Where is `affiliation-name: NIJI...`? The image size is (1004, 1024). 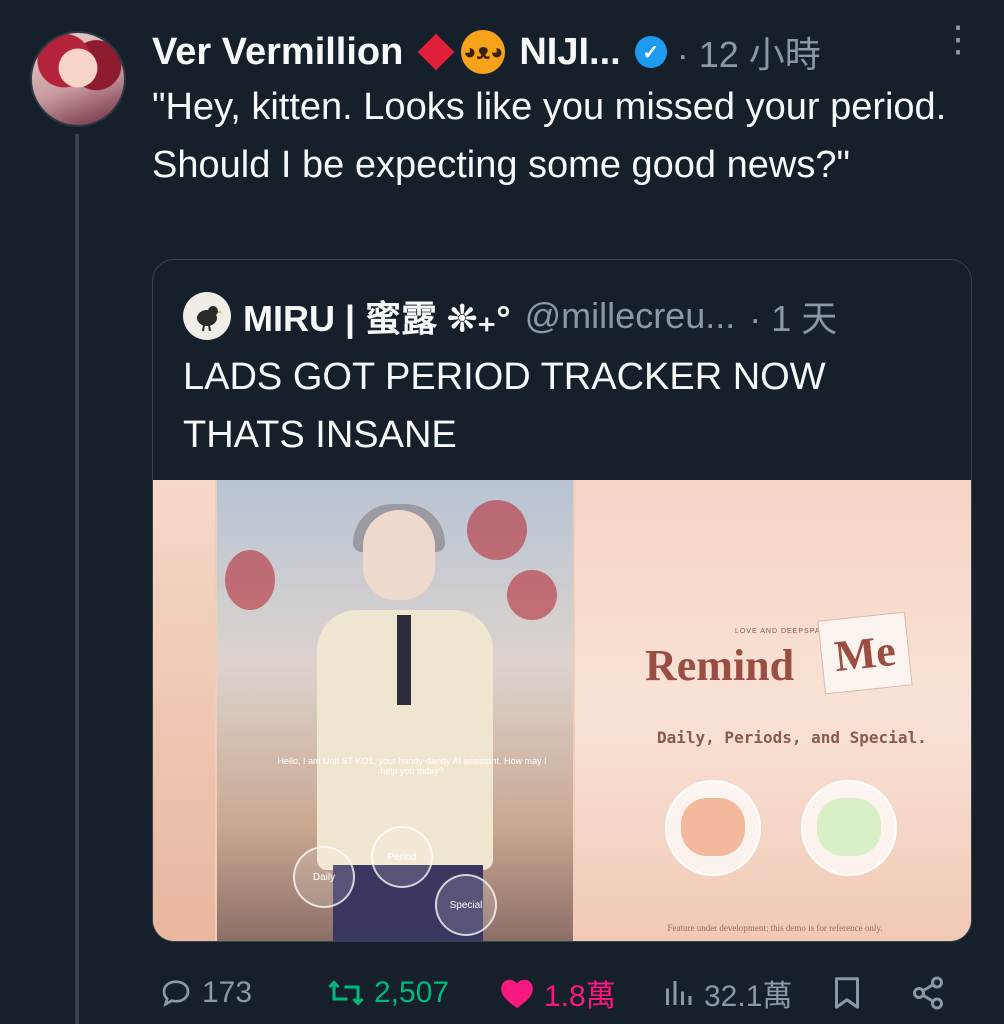 affiliation-name: NIJI... is located at coordinates (569, 52).